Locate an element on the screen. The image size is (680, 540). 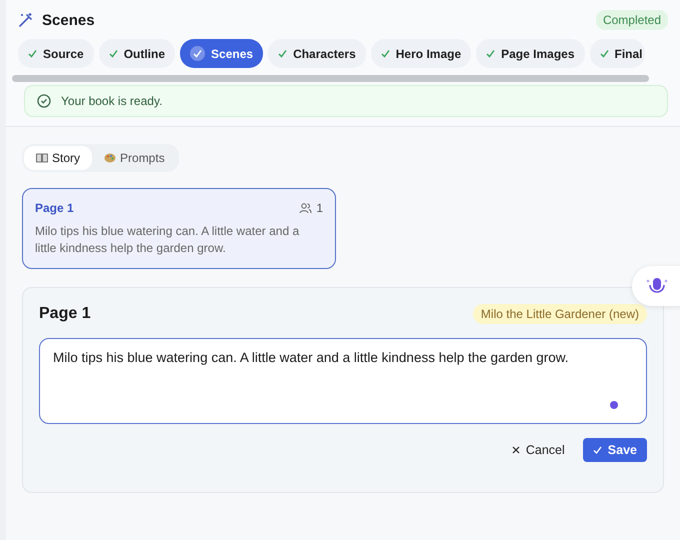
view-tab: Prompts is located at coordinates (134, 158).